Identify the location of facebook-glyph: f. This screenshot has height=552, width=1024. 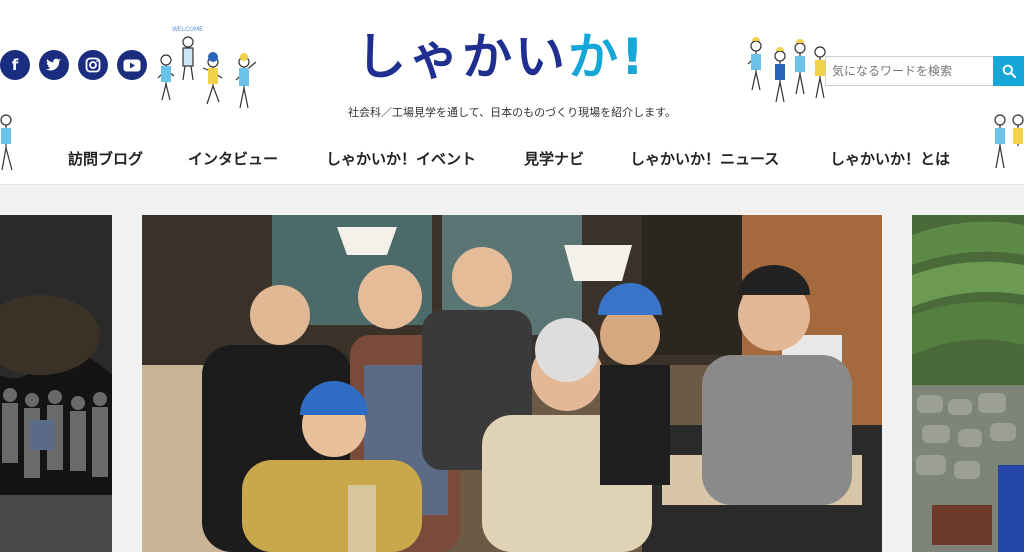
(15, 65).